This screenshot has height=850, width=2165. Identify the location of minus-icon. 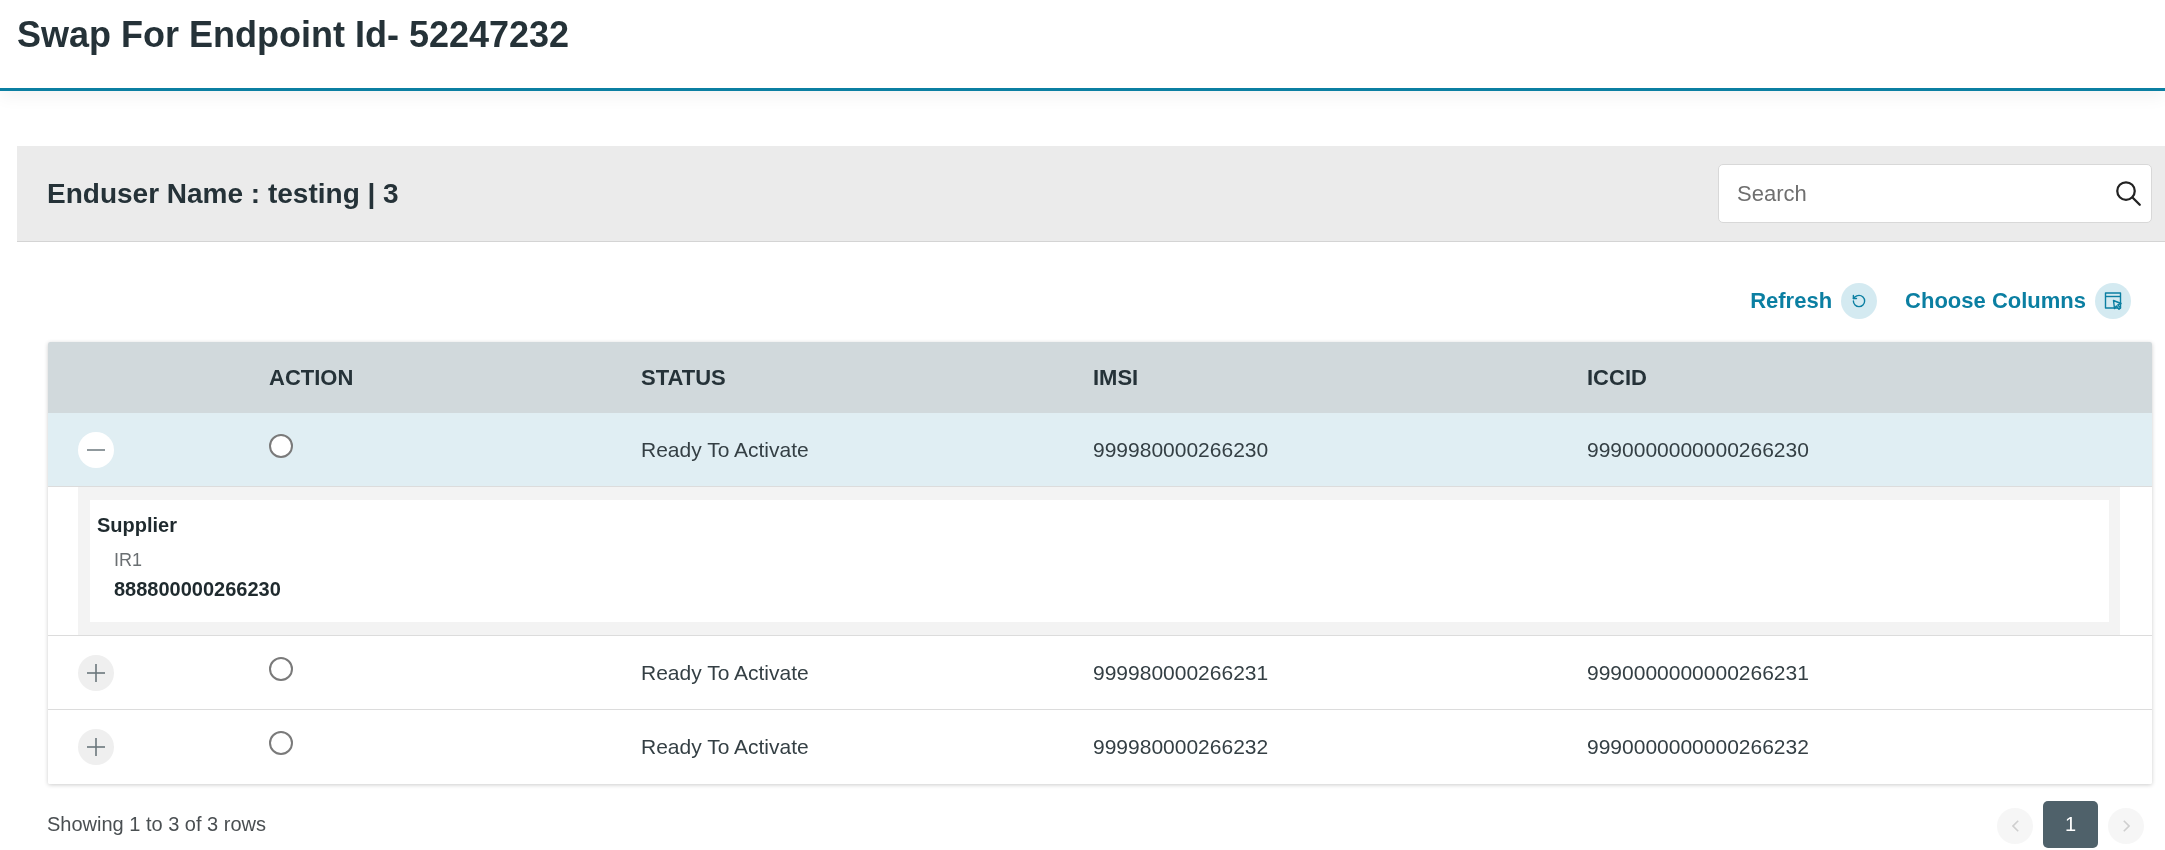
(96, 449).